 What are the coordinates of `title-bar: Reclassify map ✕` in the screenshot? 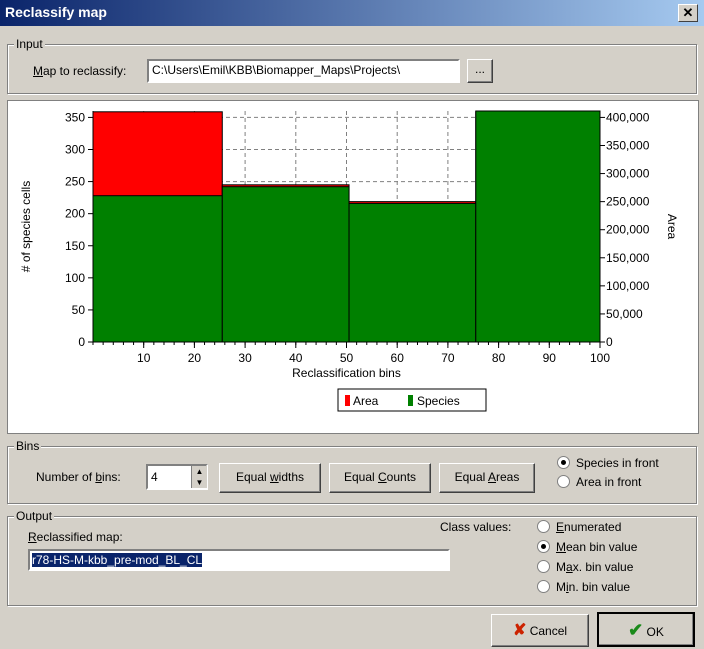 It's located at (352, 13).